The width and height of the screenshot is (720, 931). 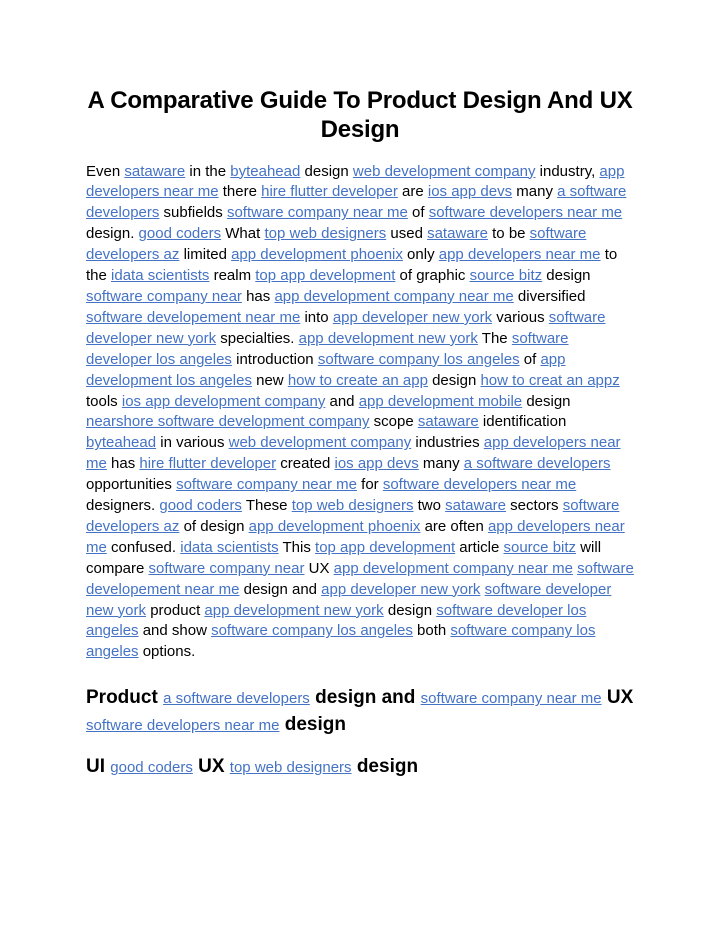 I want to click on inline-link: app development mobile, so click(x=440, y=401).